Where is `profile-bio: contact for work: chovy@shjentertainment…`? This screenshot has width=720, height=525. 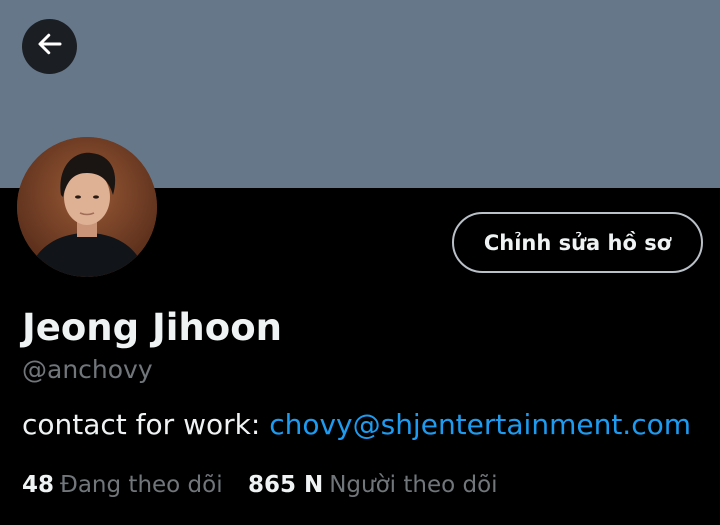 profile-bio: contact for work: chovy@shjentertainment… is located at coordinates (356, 424).